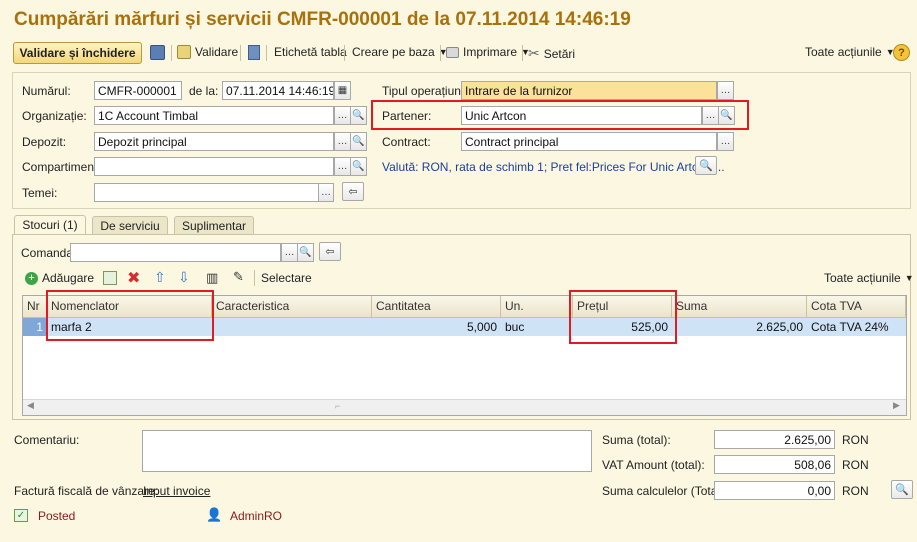  I want to click on author-text: AdminRO, so click(256, 516).